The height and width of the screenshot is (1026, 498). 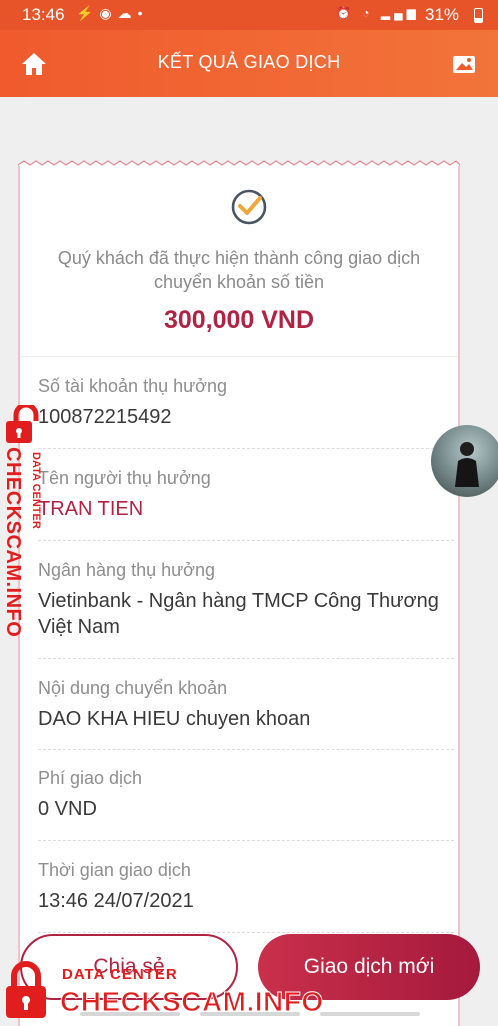 I want to click on chat-head-avatar, so click(x=464, y=461).